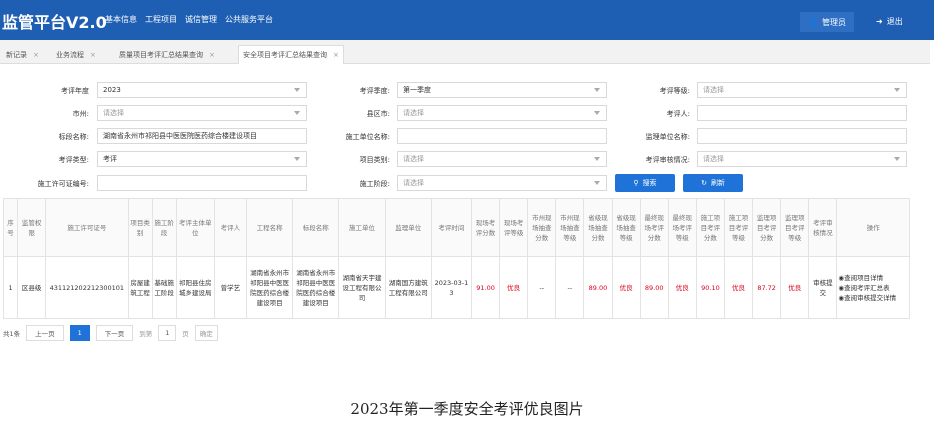 The width and height of the screenshot is (934, 422). I want to click on review-status-select: 请选择, so click(802, 159).